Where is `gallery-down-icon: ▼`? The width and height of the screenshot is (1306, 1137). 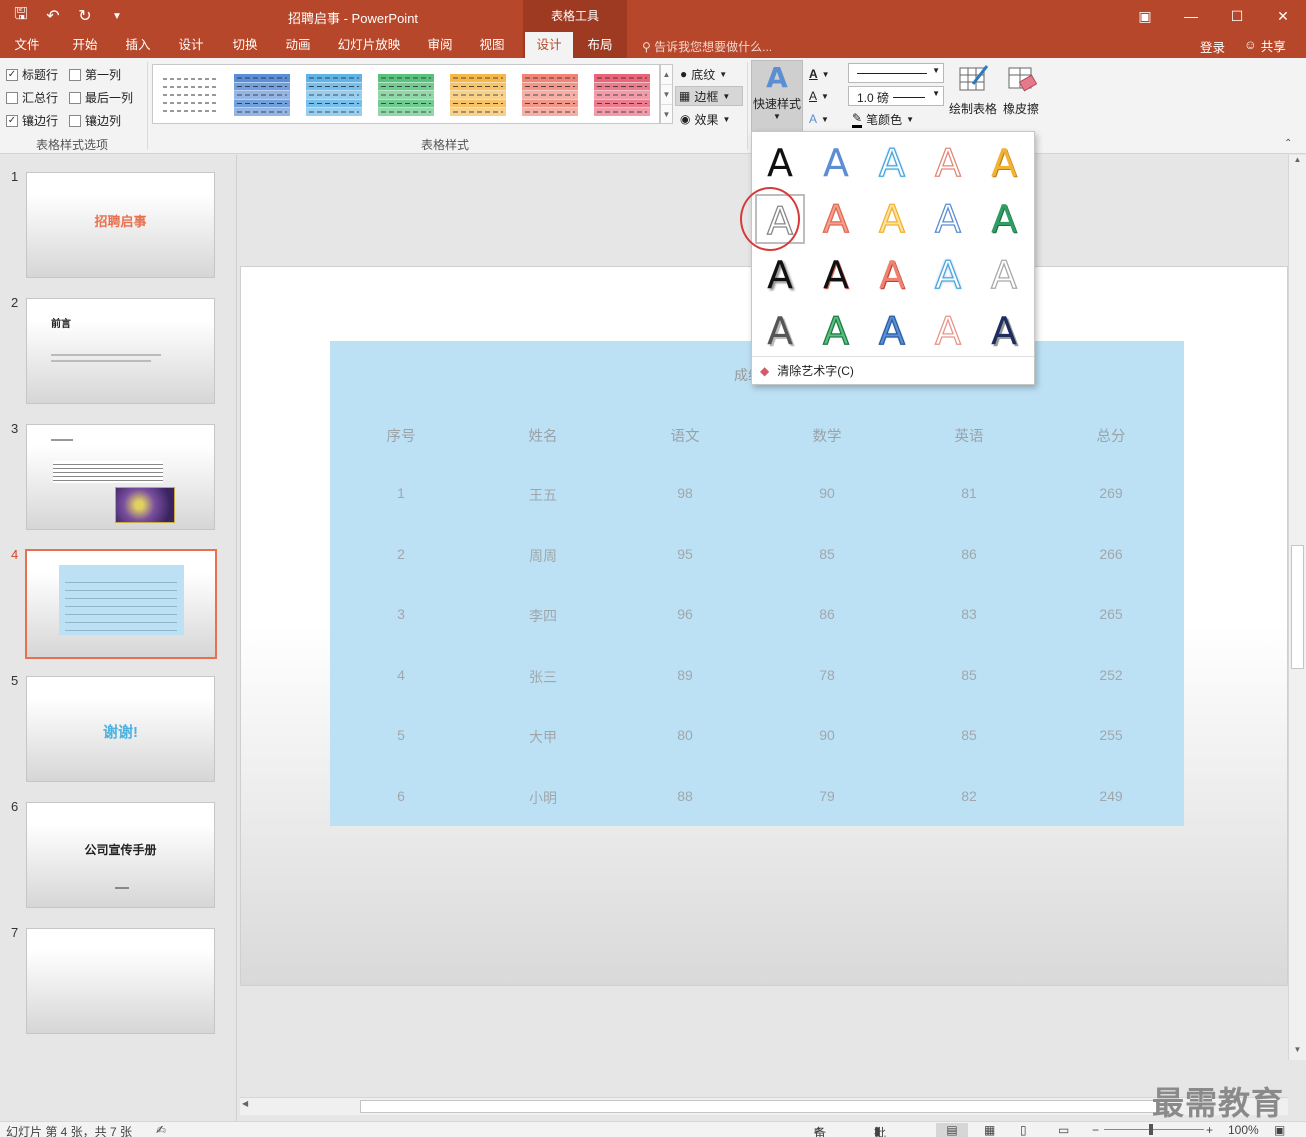
gallery-down-icon: ▼ is located at coordinates (666, 95).